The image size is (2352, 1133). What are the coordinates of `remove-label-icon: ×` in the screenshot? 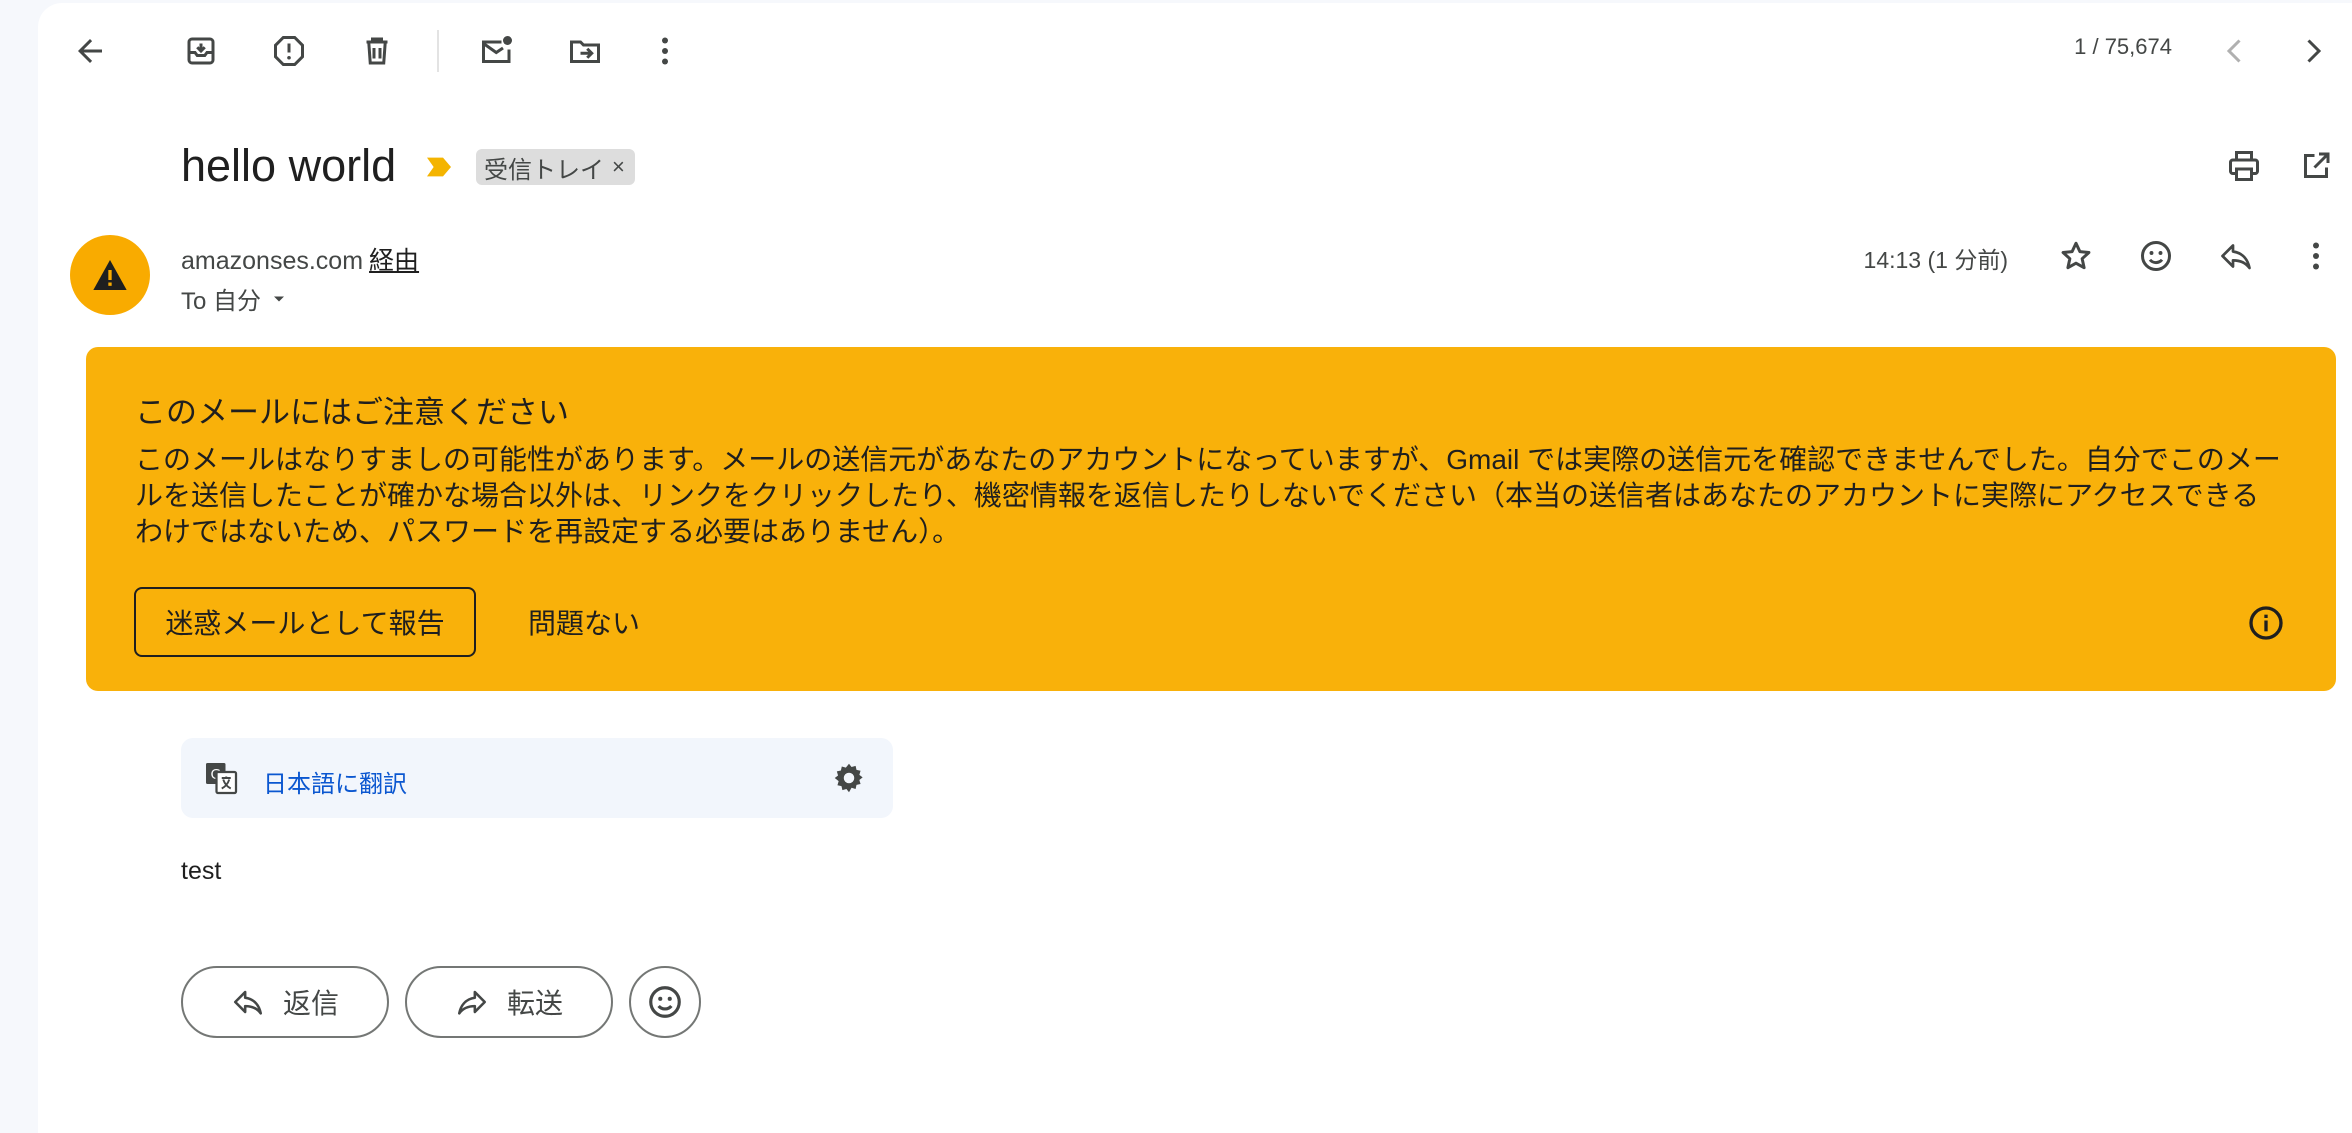 It's located at (618, 167).